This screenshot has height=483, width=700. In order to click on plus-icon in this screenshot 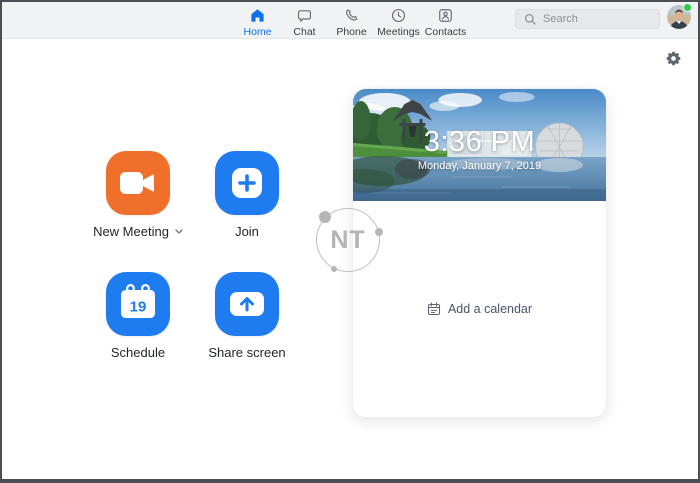, I will do `click(247, 183)`.